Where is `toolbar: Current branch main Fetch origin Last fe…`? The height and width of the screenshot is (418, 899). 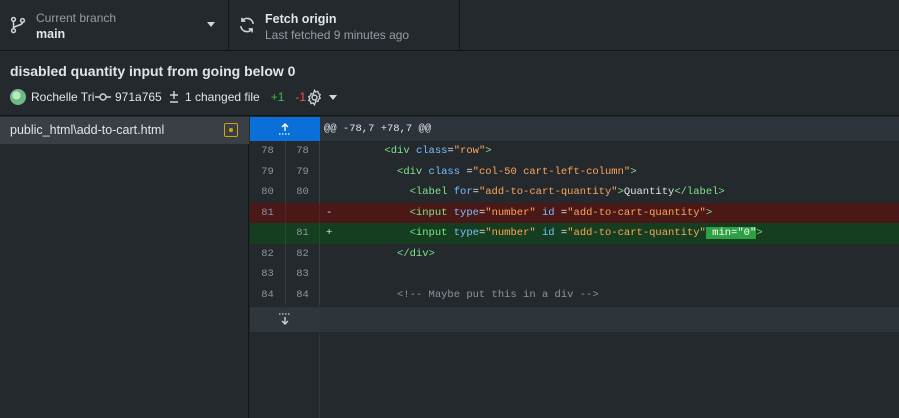 toolbar: Current branch main Fetch origin Last fe… is located at coordinates (449, 25).